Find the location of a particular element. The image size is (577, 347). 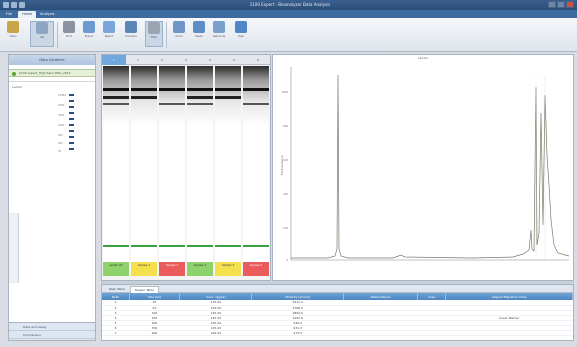

table-cell: 400 is located at coordinates (154, 333).